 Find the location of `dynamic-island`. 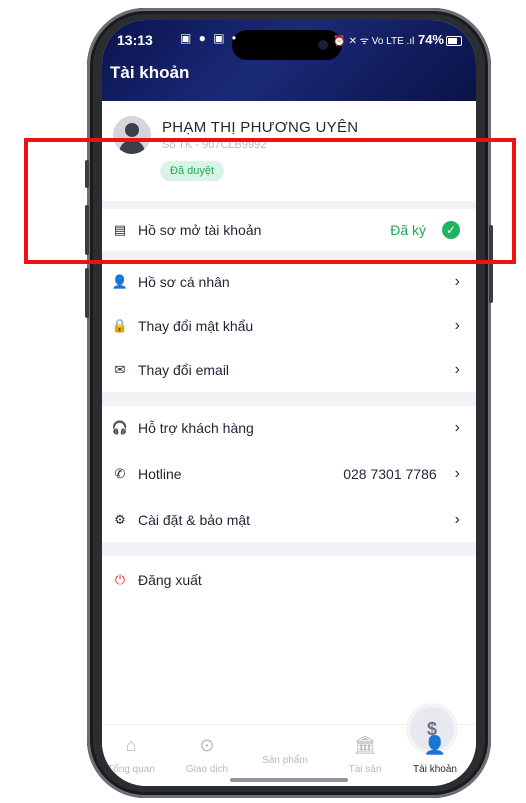

dynamic-island is located at coordinates (287, 45).